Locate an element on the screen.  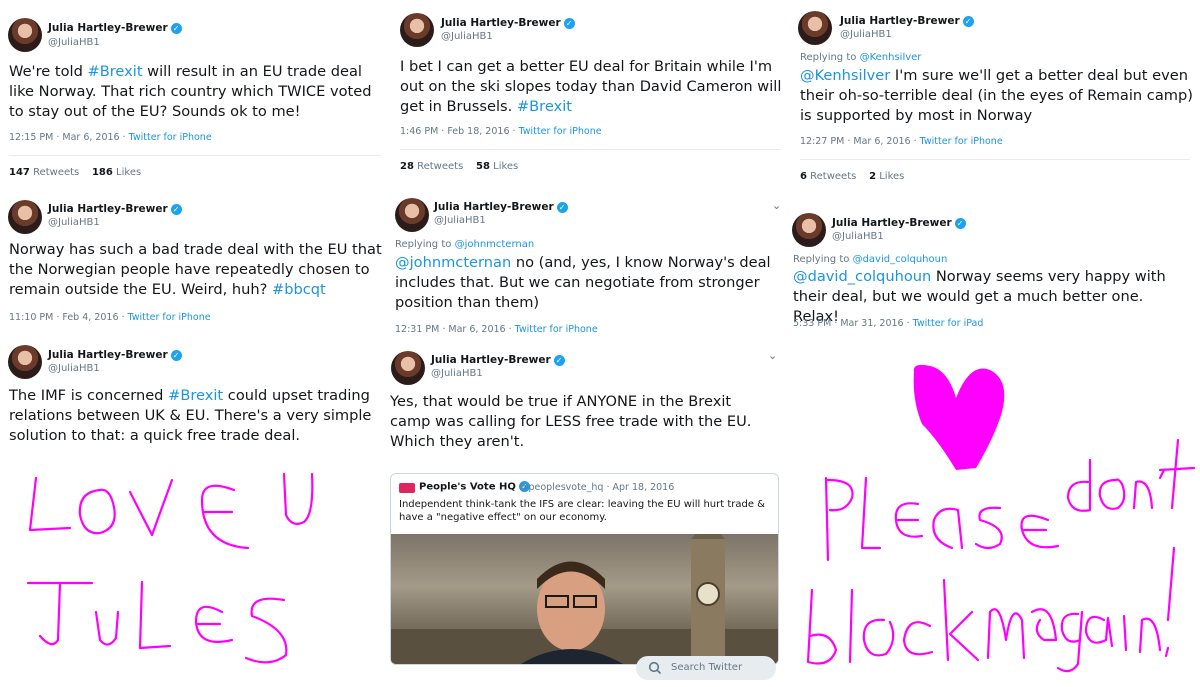
scrawl-again is located at coordinates (1103, 609).